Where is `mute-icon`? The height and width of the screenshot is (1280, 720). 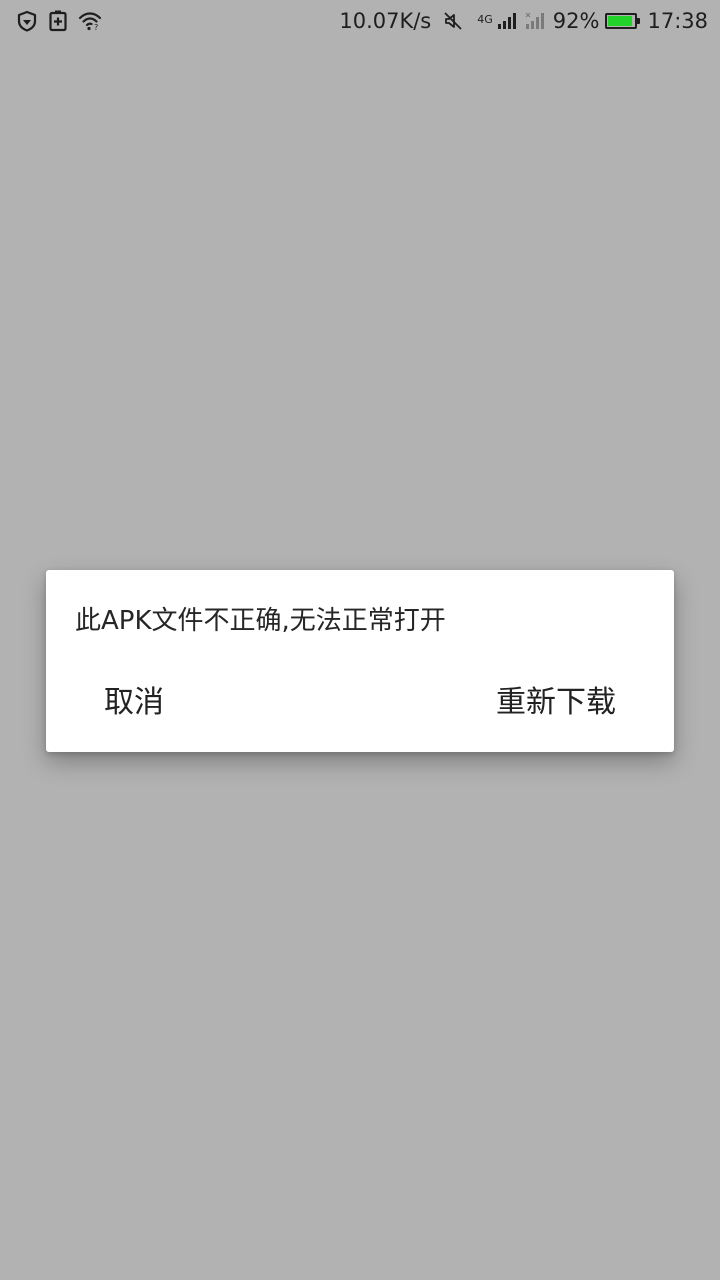 mute-icon is located at coordinates (453, 21).